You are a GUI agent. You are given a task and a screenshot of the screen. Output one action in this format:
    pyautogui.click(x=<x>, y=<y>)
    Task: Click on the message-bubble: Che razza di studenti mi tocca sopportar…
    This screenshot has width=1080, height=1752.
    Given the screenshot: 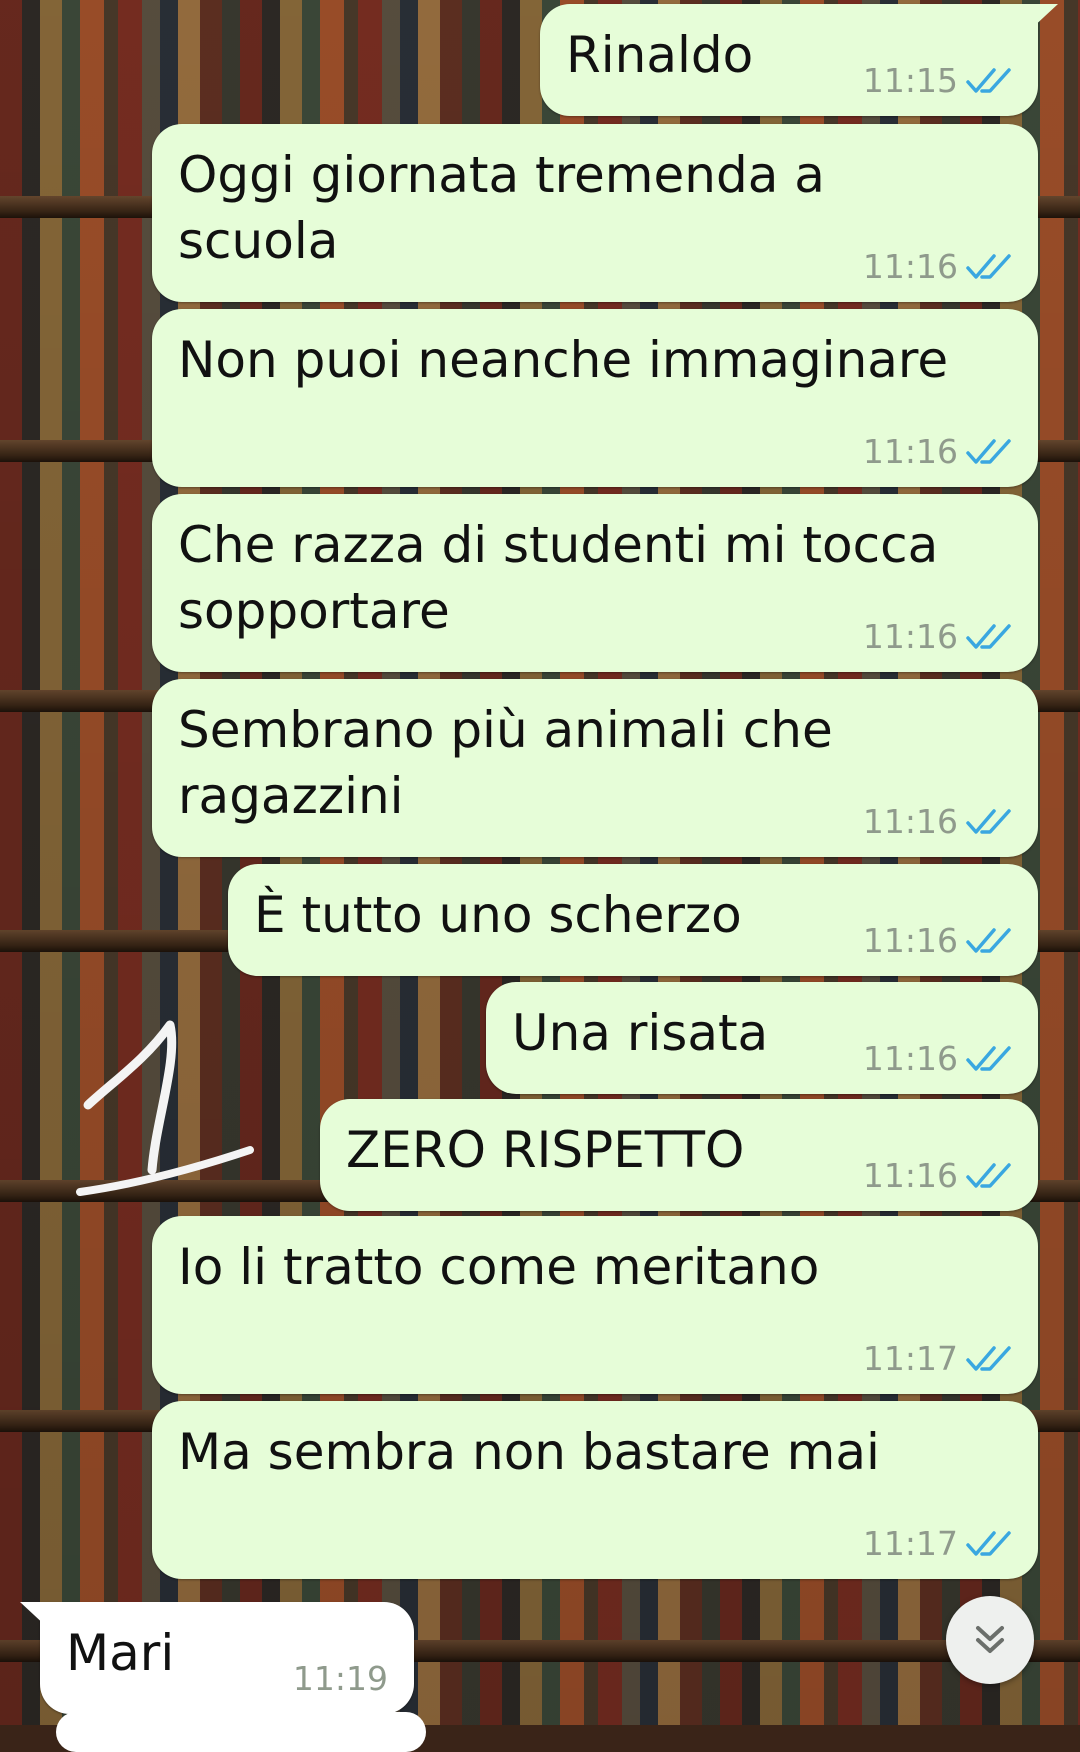 What is the action you would take?
    pyautogui.click(x=595, y=583)
    